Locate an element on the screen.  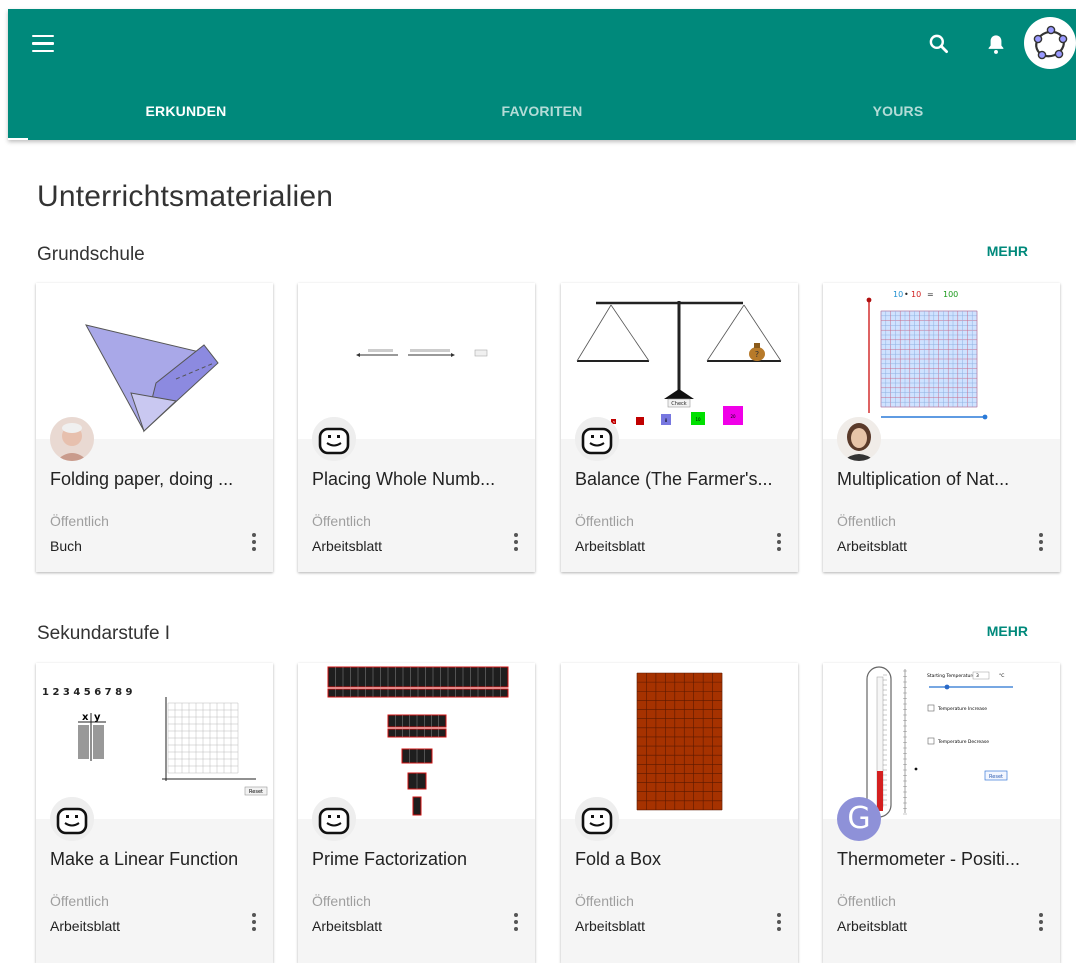
y-header: y is located at coordinates (97, 717).